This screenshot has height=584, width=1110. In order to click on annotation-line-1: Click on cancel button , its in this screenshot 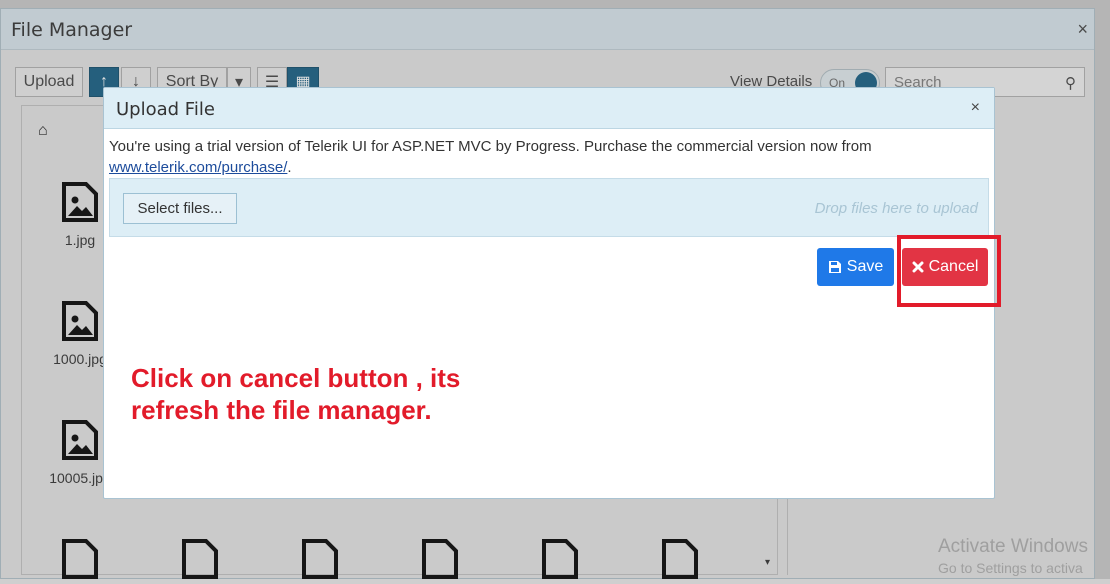, I will do `click(296, 378)`.